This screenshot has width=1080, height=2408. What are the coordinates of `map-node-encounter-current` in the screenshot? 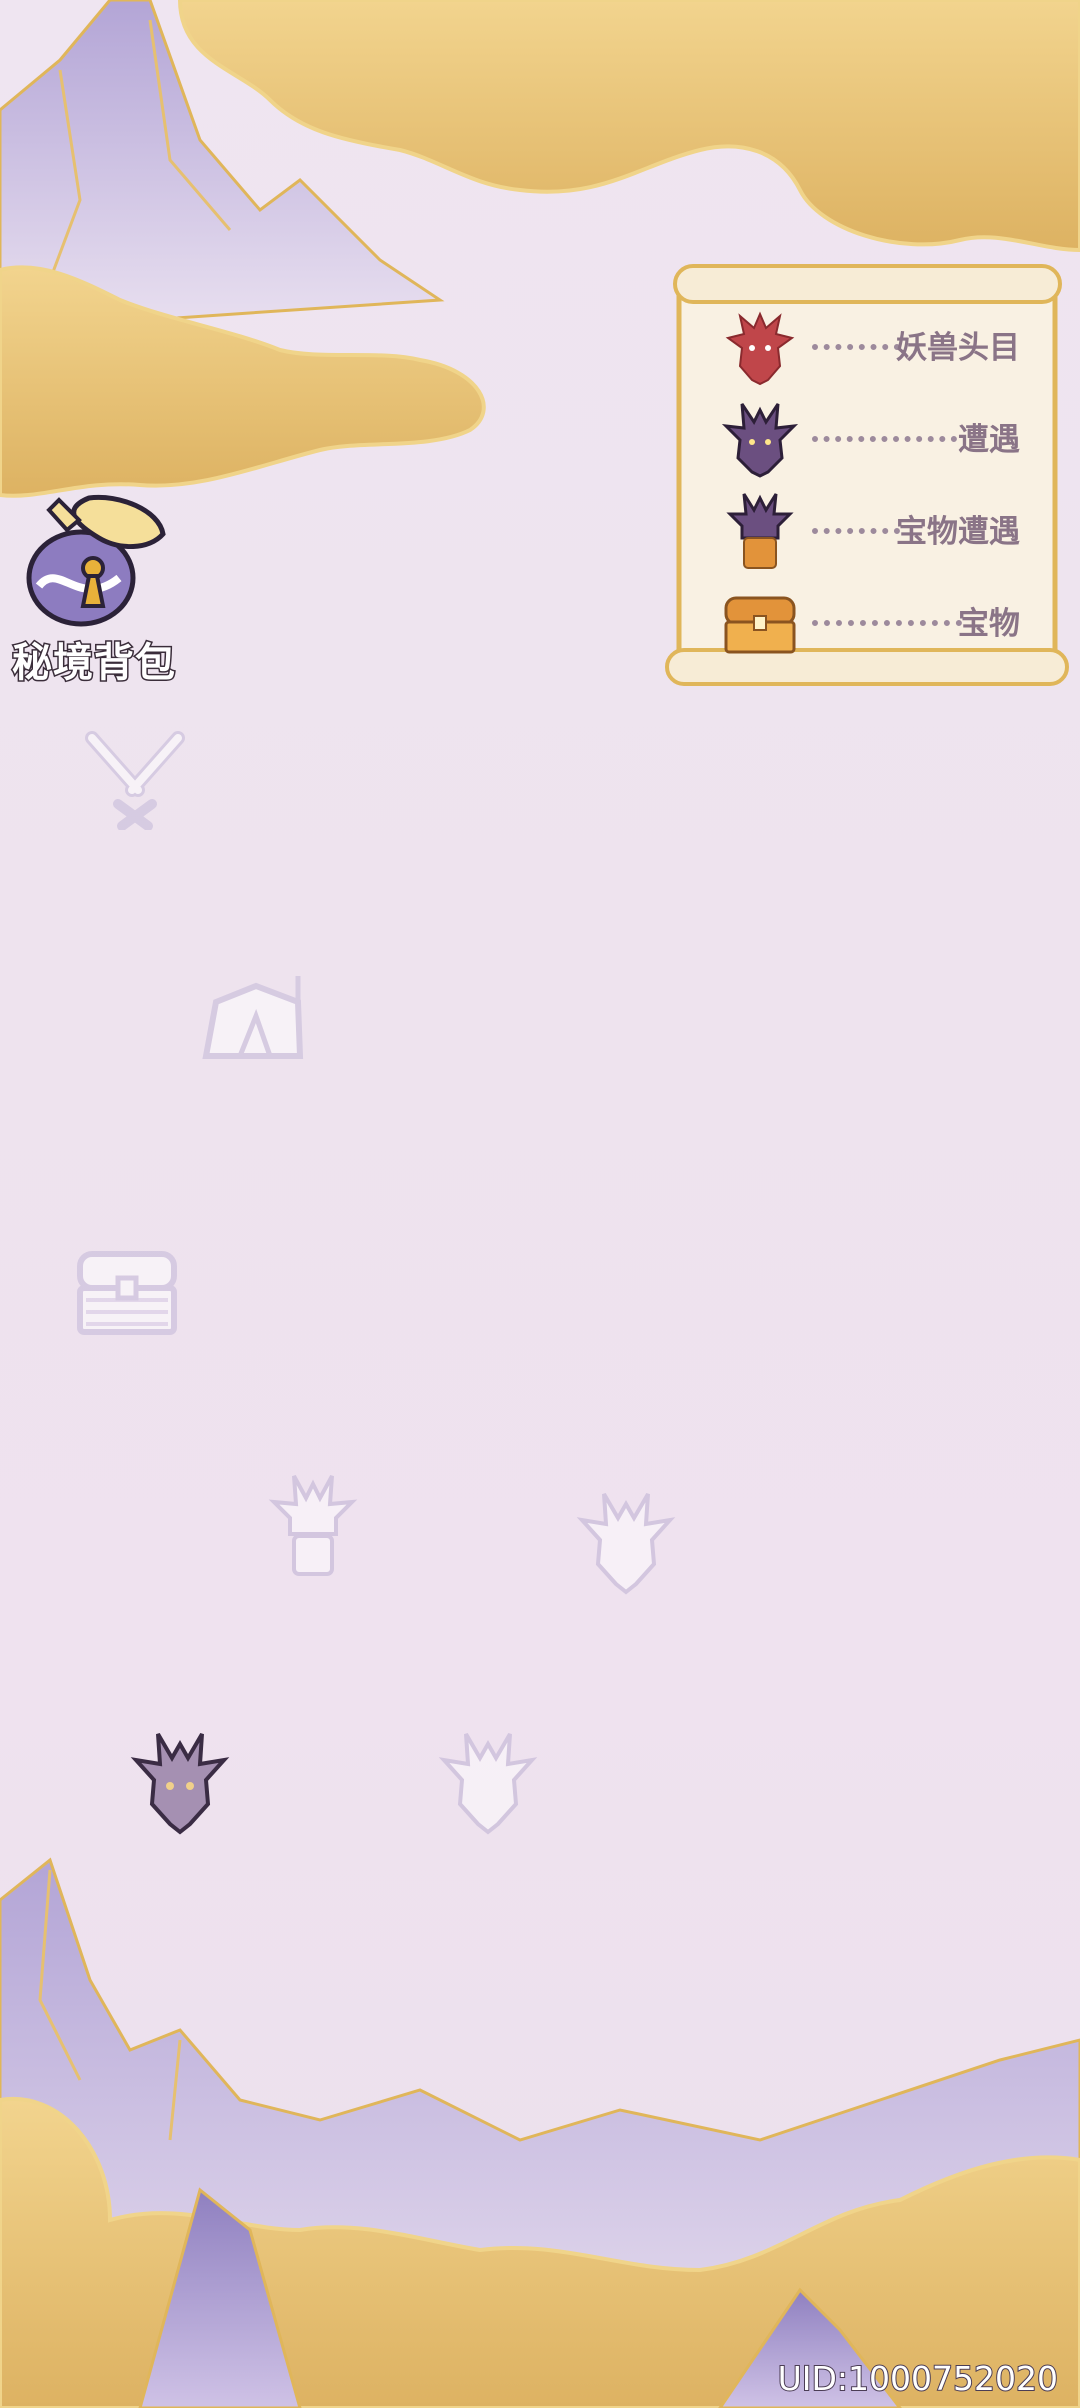 It's located at (180, 1785).